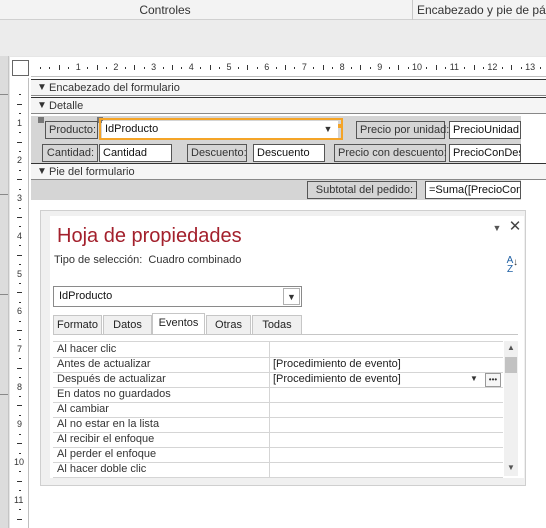 The height and width of the screenshot is (528, 546). What do you see at coordinates (492, 67) in the screenshot?
I see `ruler-number: 12` at bounding box center [492, 67].